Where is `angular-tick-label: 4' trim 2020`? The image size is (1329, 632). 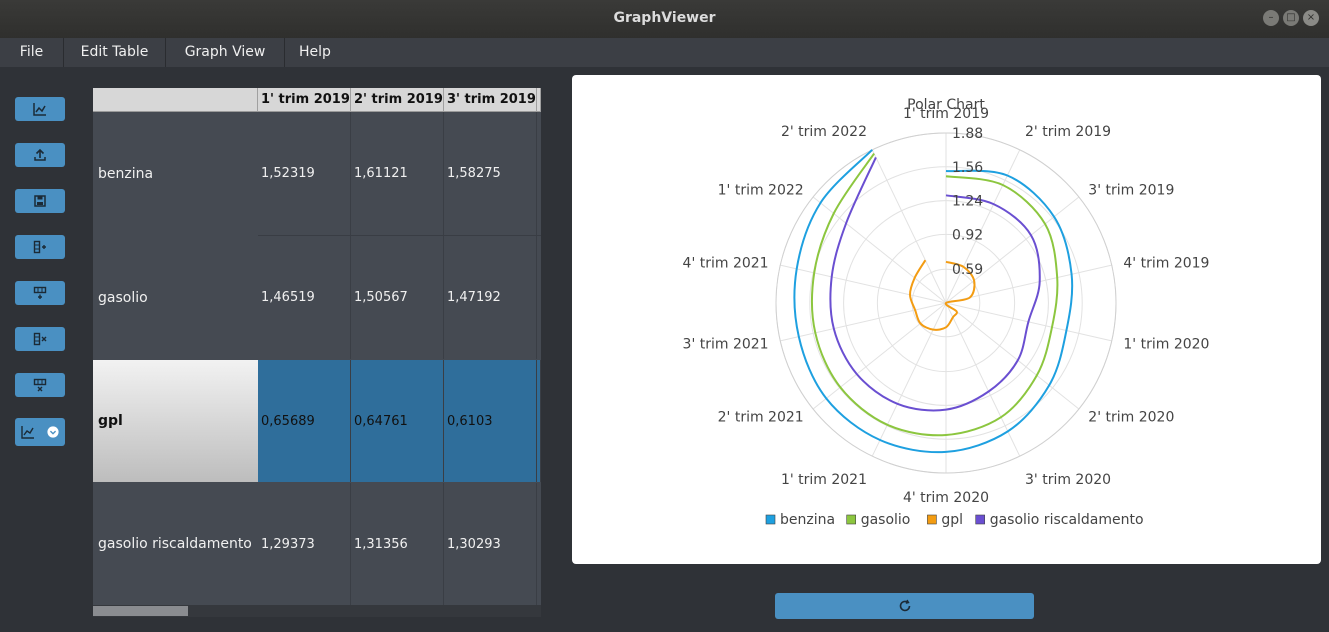
angular-tick-label: 4' trim 2020 is located at coordinates (946, 498).